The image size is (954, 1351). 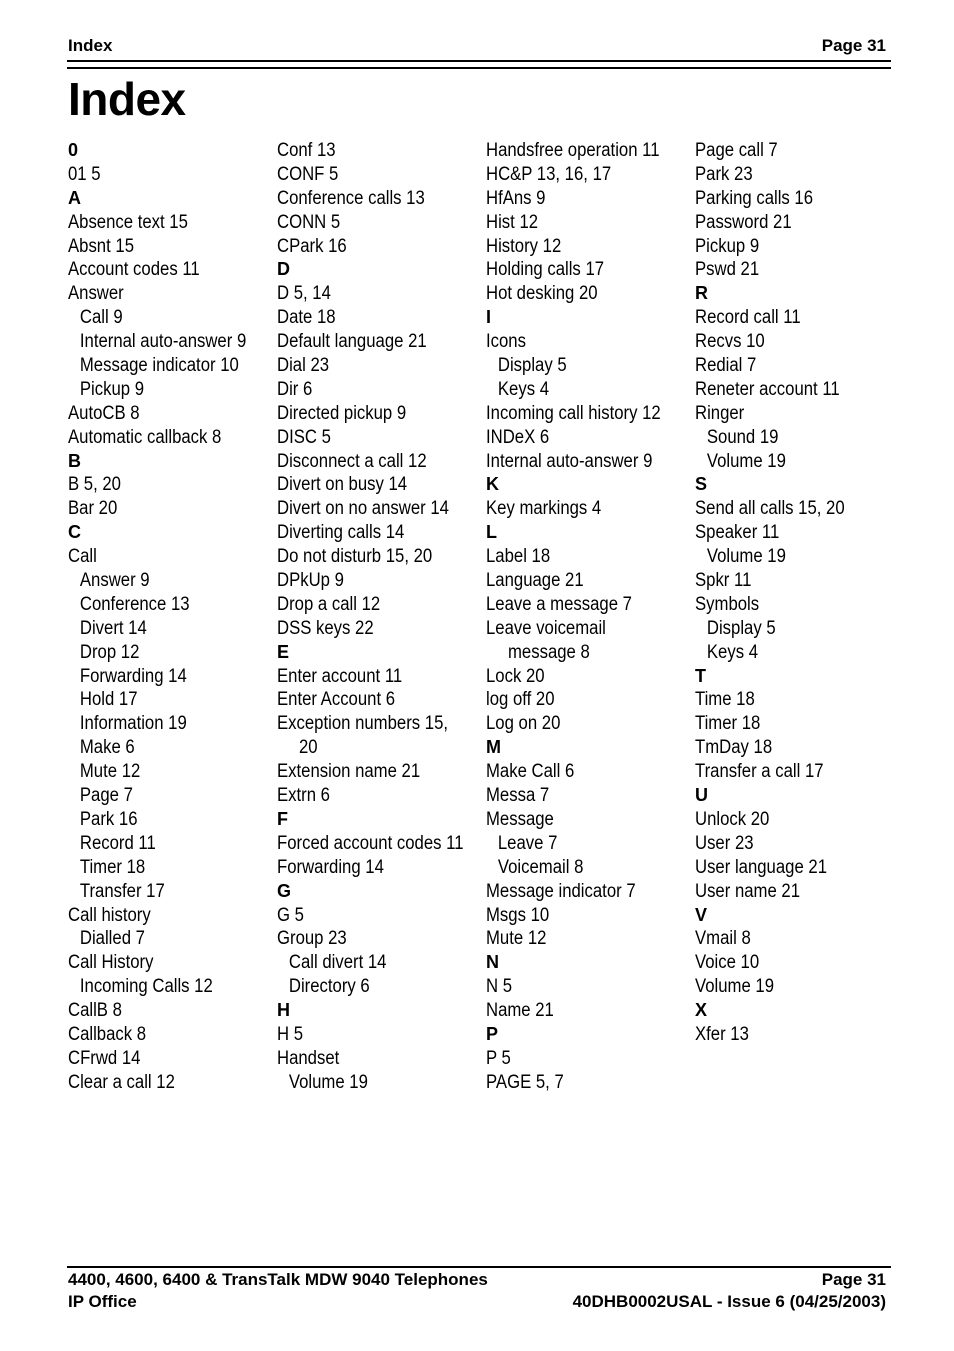 I want to click on index-entry: G 5, so click(x=290, y=915).